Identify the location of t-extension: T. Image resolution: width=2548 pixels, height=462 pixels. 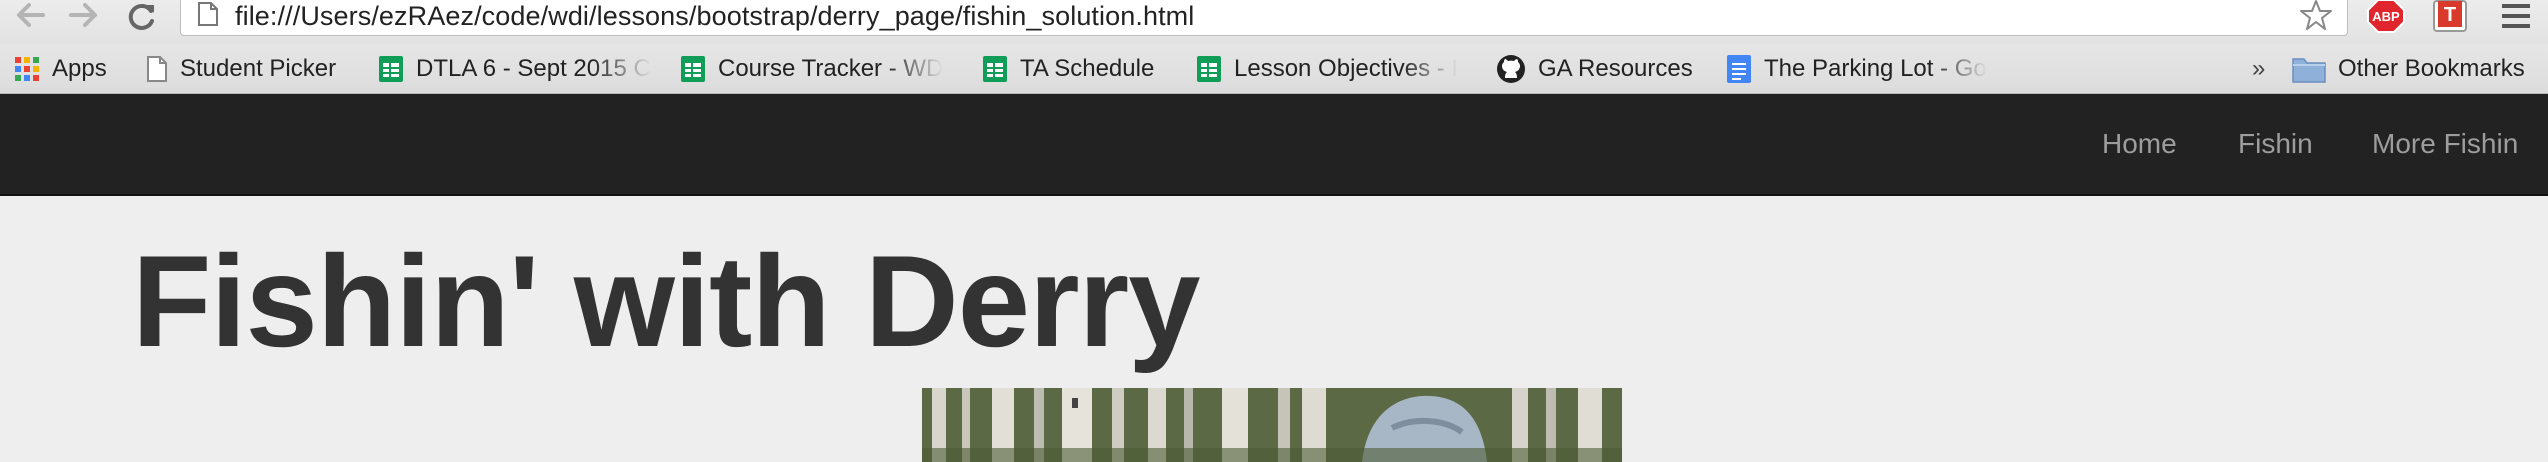
(2450, 16).